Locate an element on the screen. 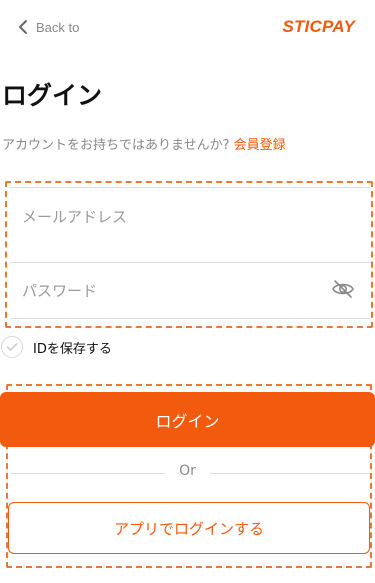 The width and height of the screenshot is (375, 583). signup-link: 会員登録 is located at coordinates (260, 145).